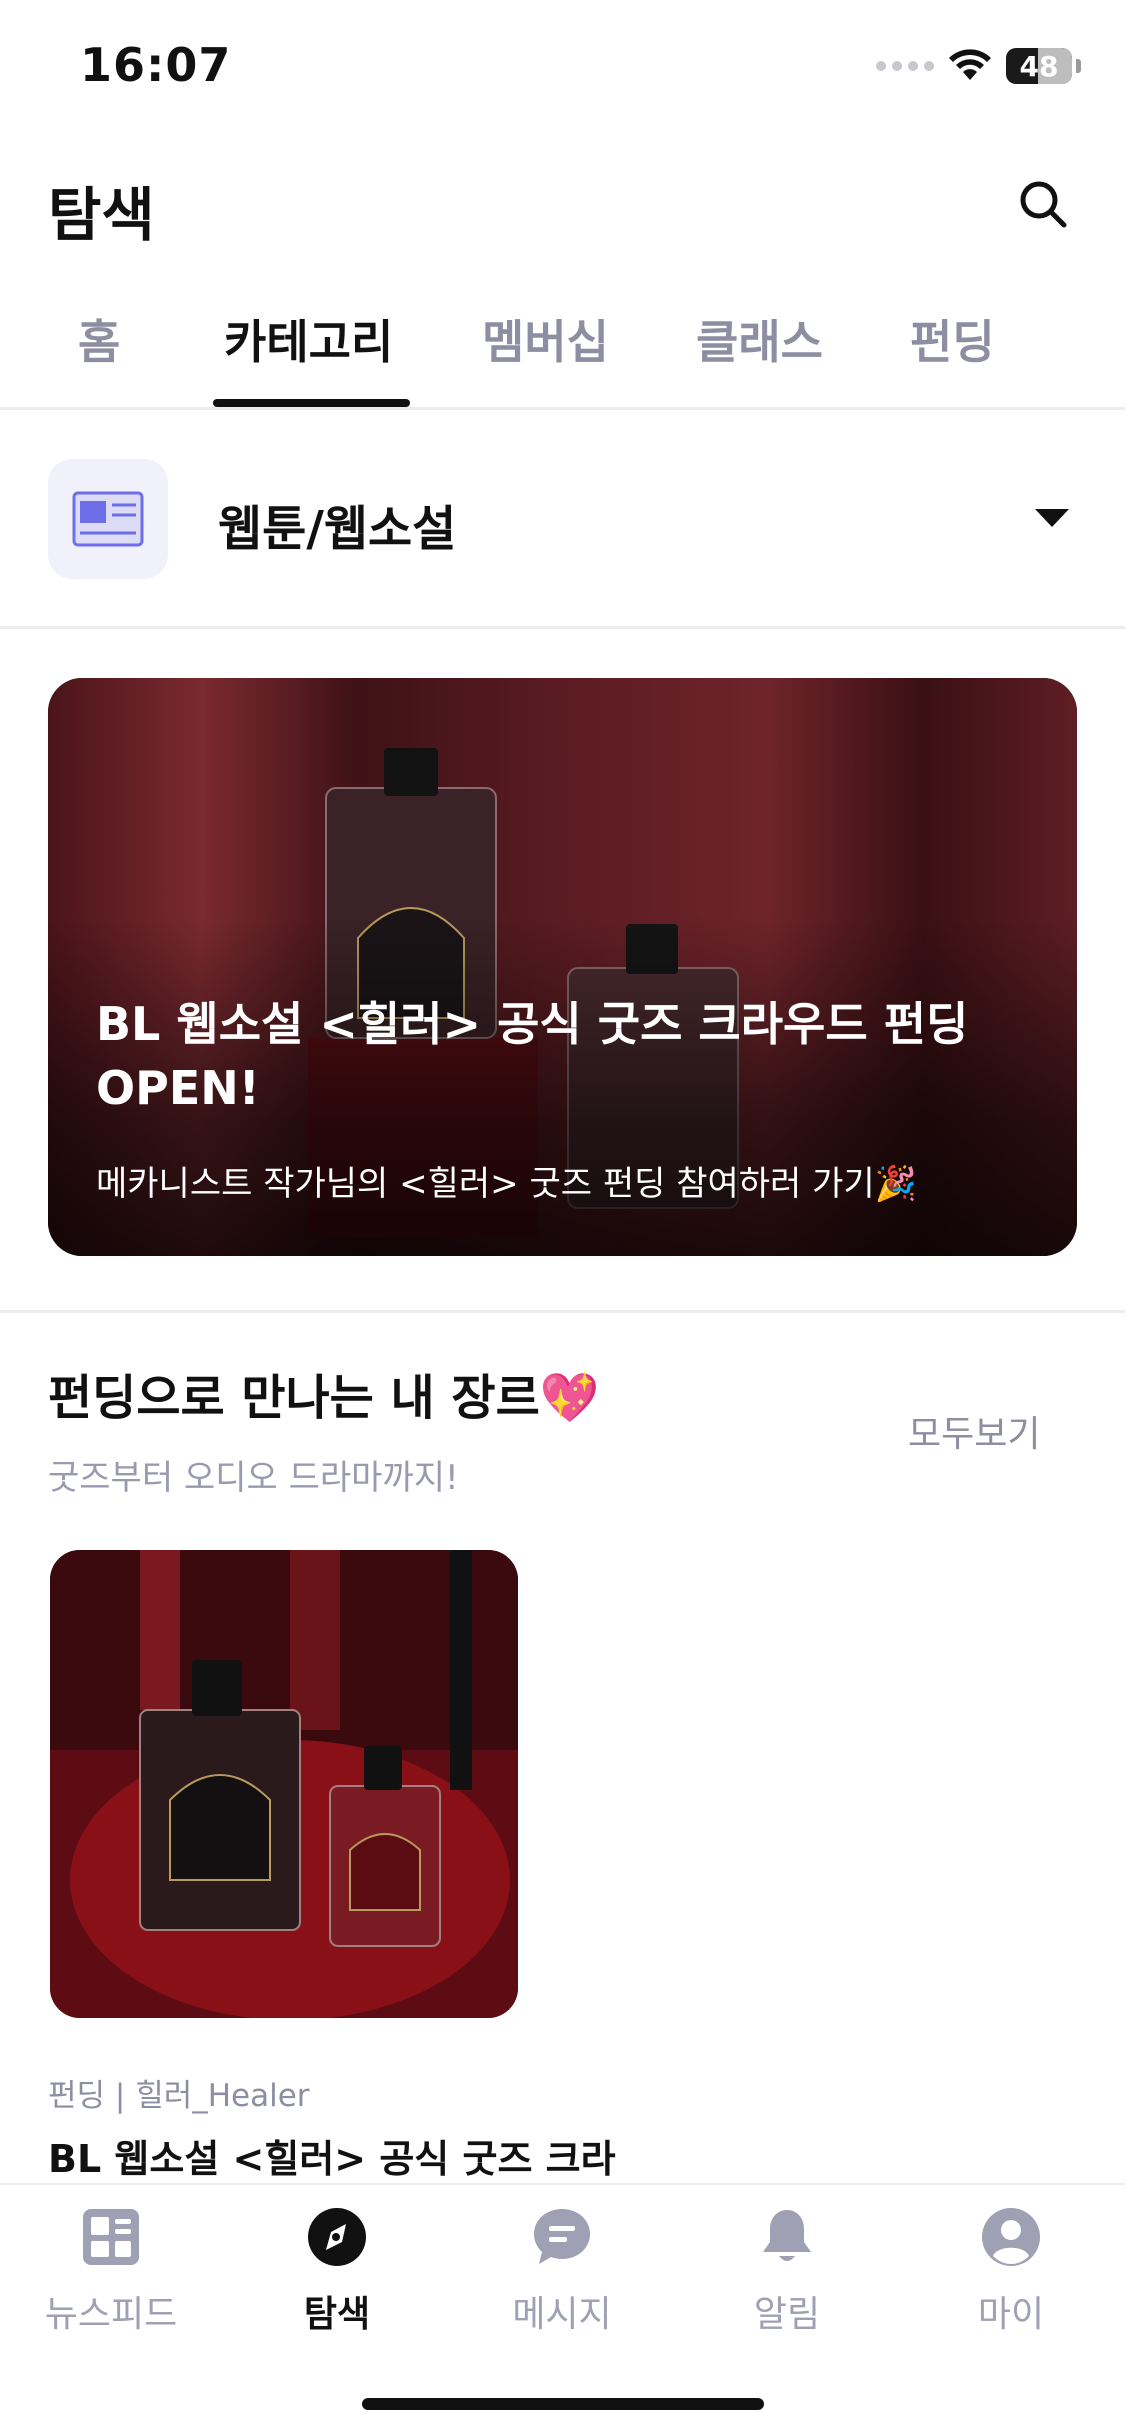 This screenshot has height=2436, width=1125. Describe the element at coordinates (562, 2280) in the screenshot. I see `nav-item-messages: 메시지` at that location.